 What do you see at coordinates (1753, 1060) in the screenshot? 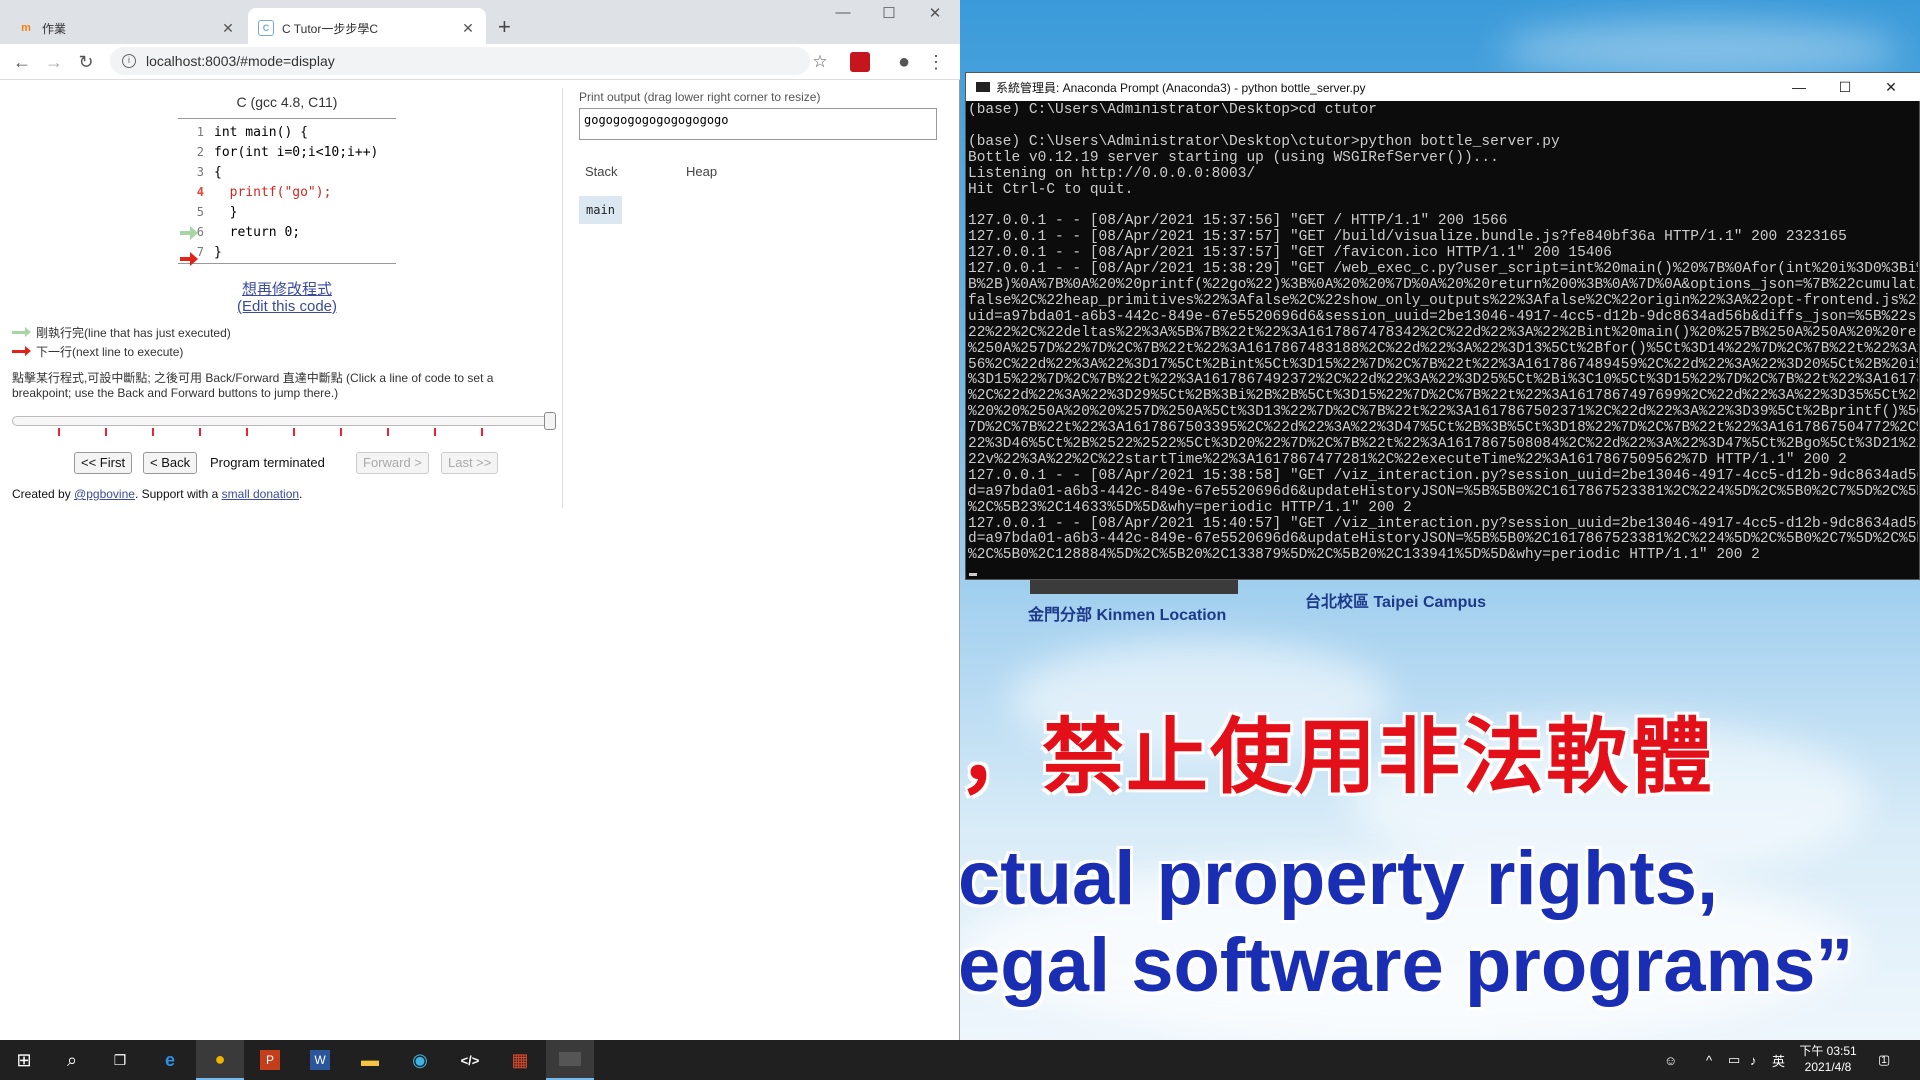
I see `volume-icon: ♪` at bounding box center [1753, 1060].